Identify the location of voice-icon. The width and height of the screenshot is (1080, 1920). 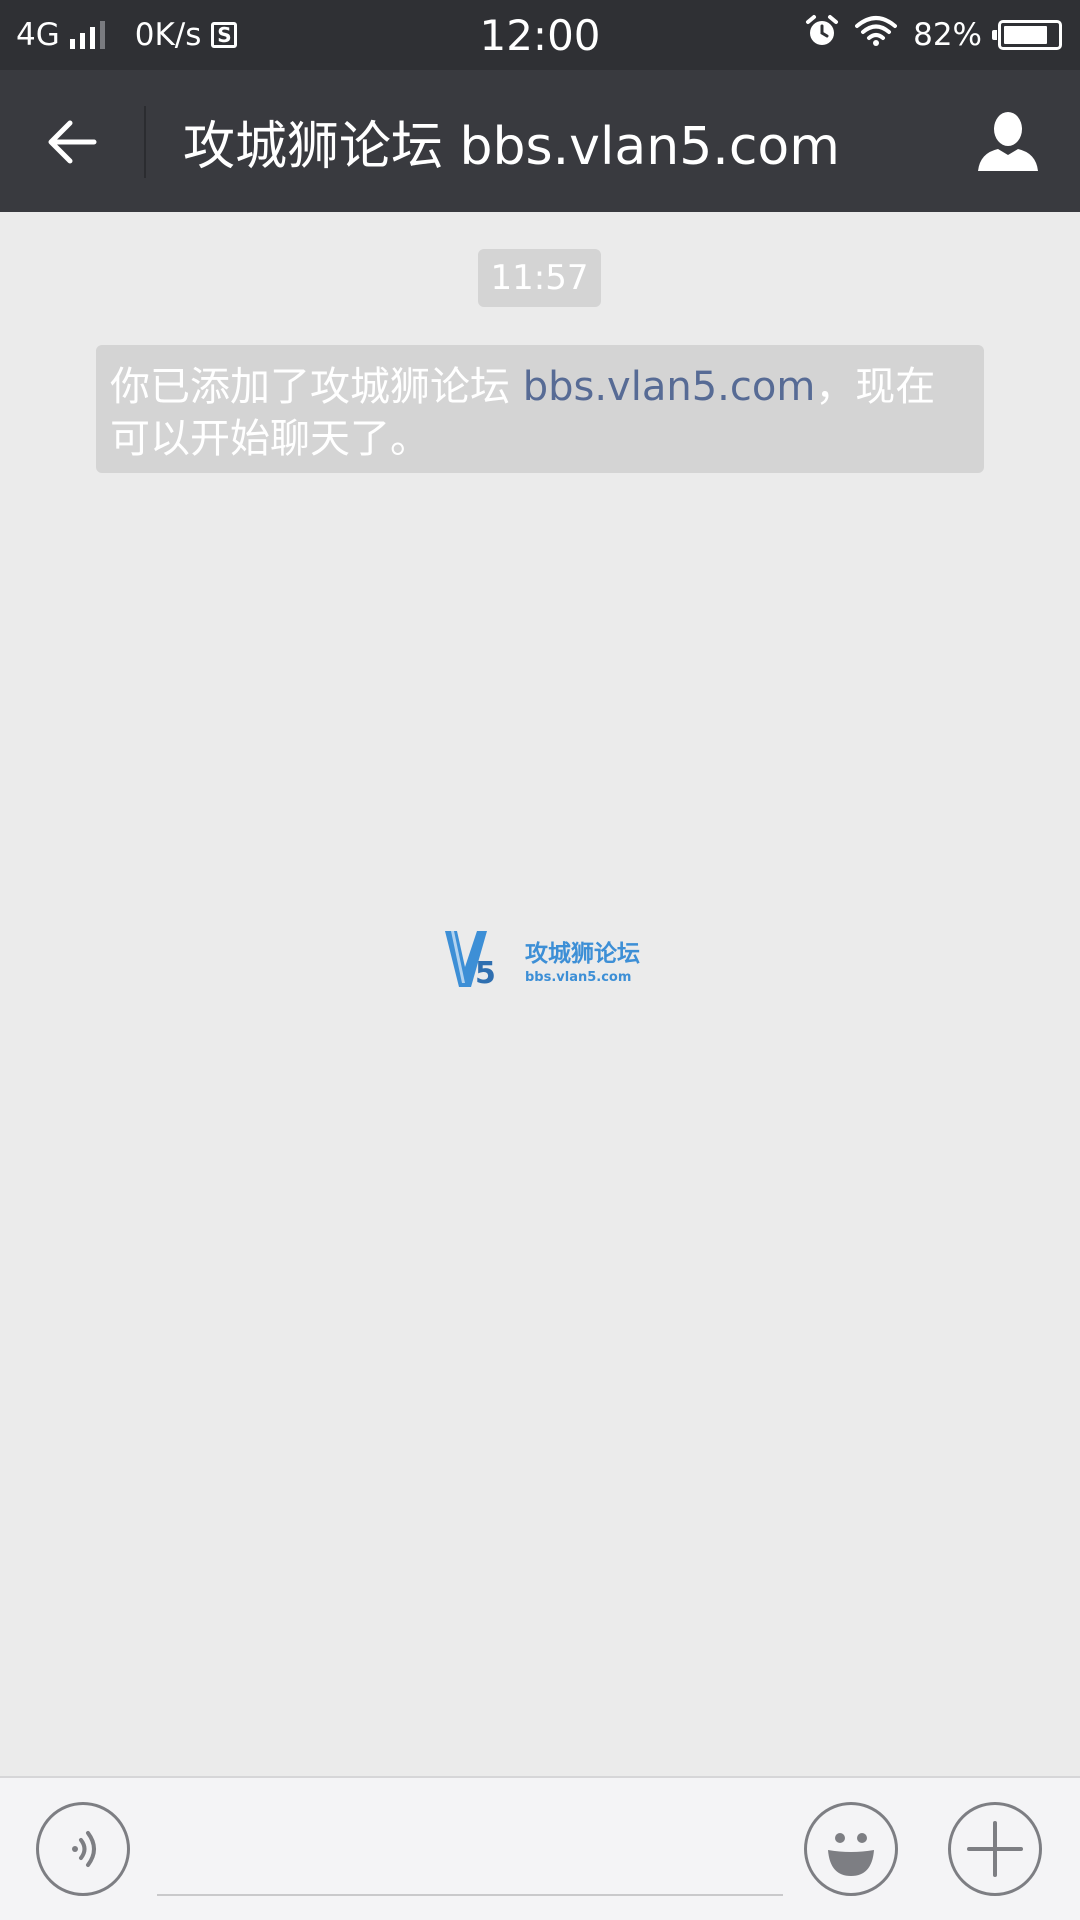
(84, 1849).